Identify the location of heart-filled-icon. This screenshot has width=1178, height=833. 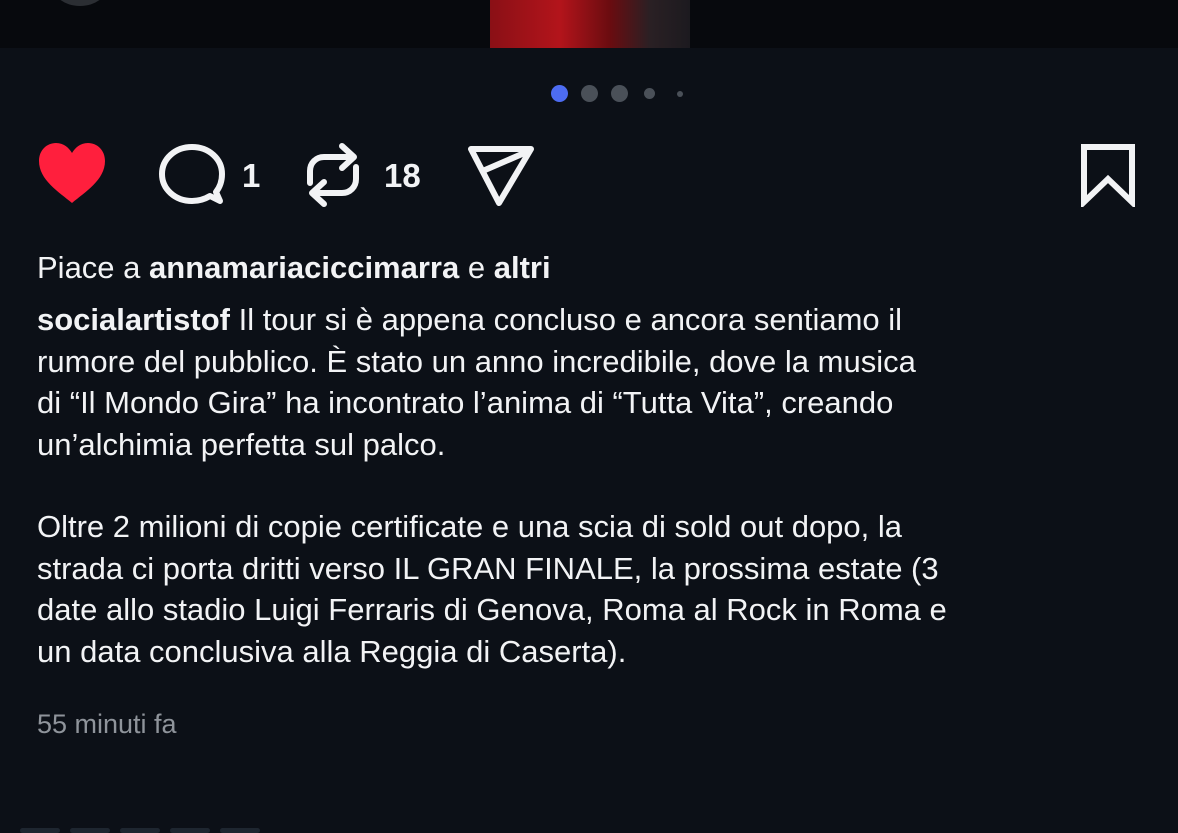
(72, 173).